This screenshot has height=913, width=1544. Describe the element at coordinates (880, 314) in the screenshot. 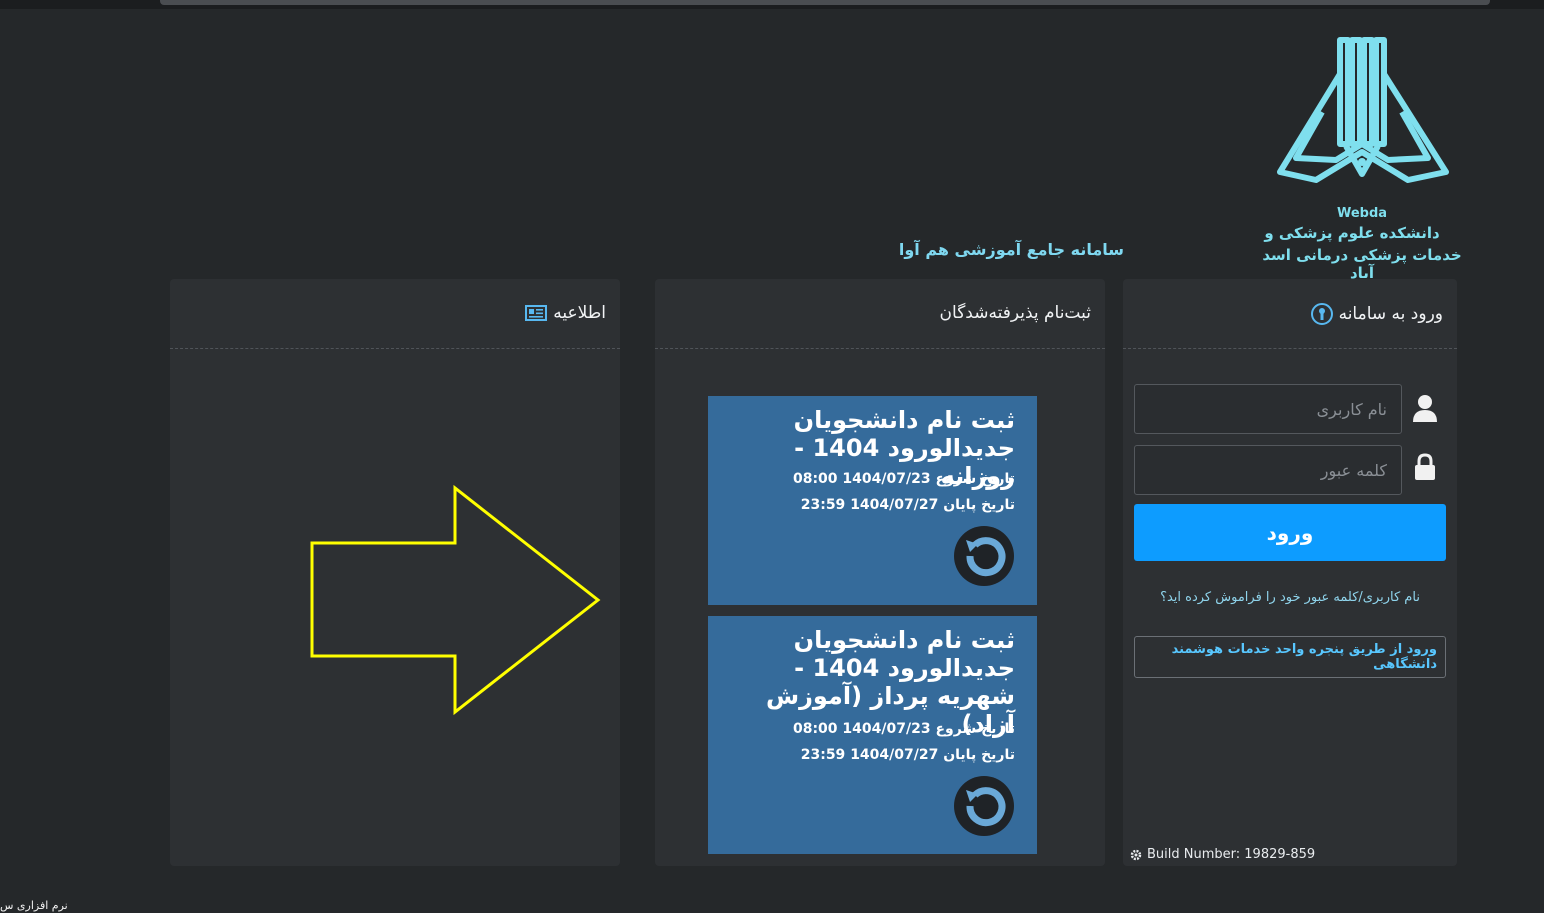

I see `registration-panel-header: ثبت‌نام پذیرفته‌شدگان` at that location.